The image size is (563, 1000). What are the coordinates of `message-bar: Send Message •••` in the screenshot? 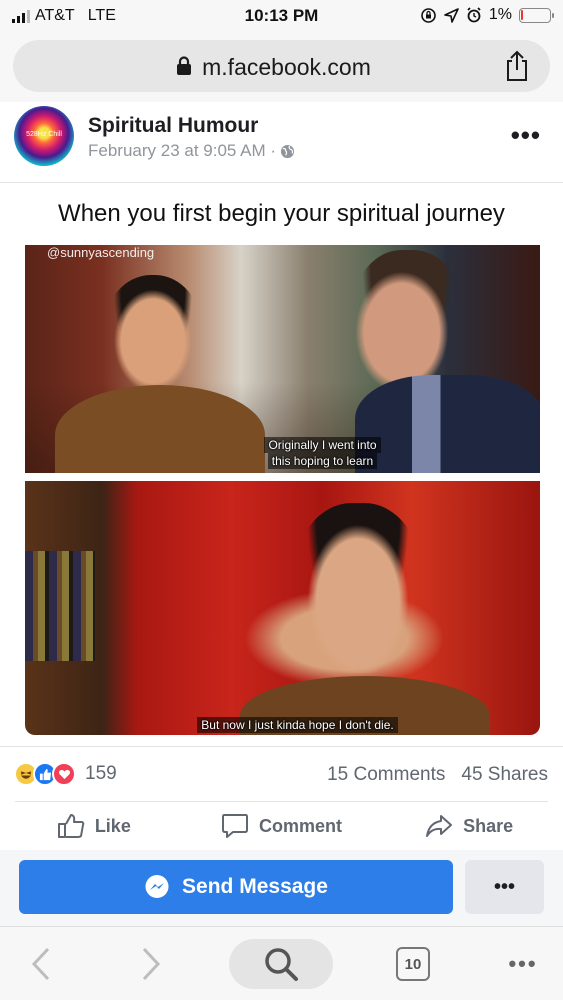 It's located at (281, 888).